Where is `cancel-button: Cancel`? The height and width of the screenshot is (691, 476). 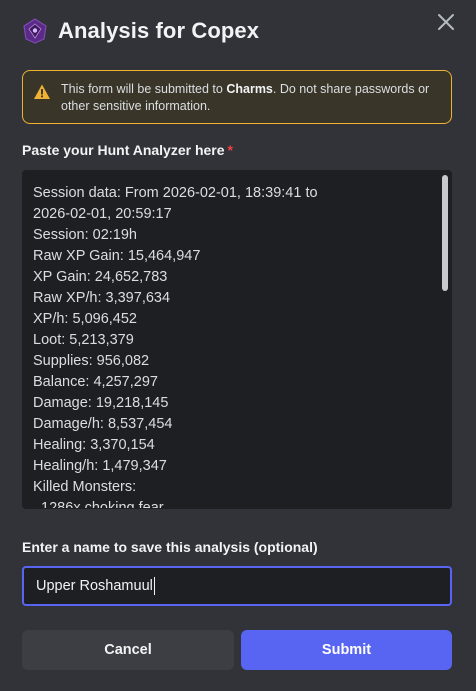 cancel-button: Cancel is located at coordinates (128, 650).